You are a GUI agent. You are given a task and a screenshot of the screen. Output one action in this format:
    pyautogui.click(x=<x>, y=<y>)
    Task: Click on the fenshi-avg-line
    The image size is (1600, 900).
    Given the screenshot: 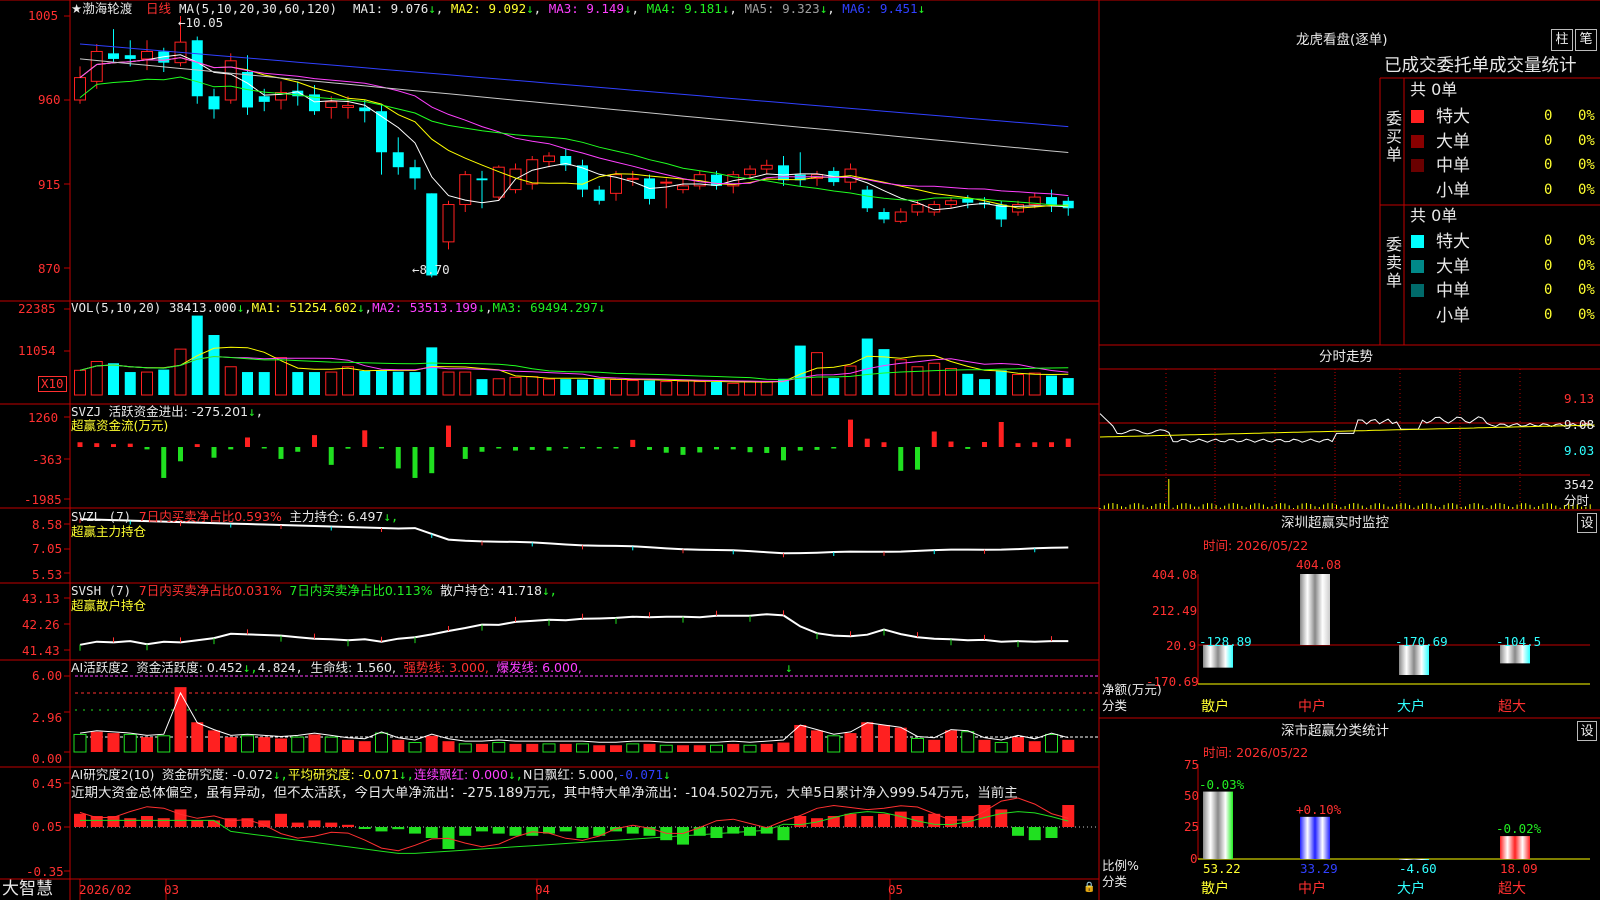 What is the action you would take?
    pyautogui.click(x=1347, y=431)
    